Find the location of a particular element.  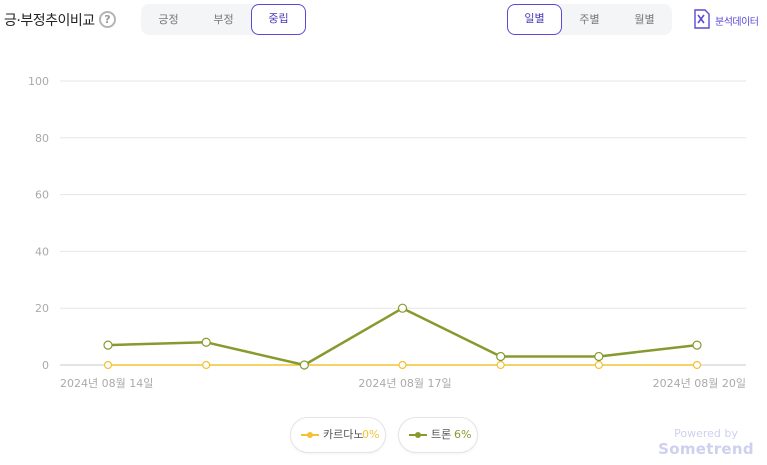

tab-weekly: 주별 is located at coordinates (589, 19).